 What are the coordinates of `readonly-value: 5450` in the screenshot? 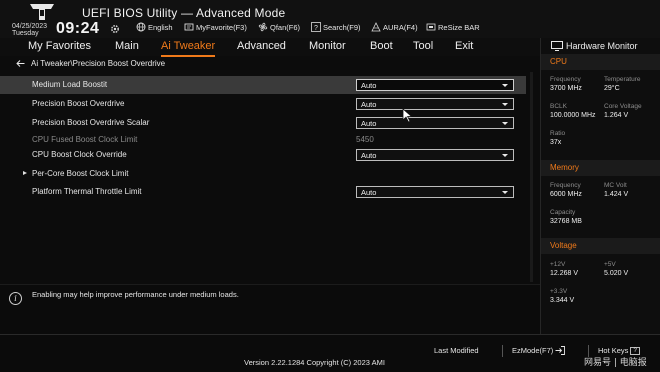 It's located at (365, 139).